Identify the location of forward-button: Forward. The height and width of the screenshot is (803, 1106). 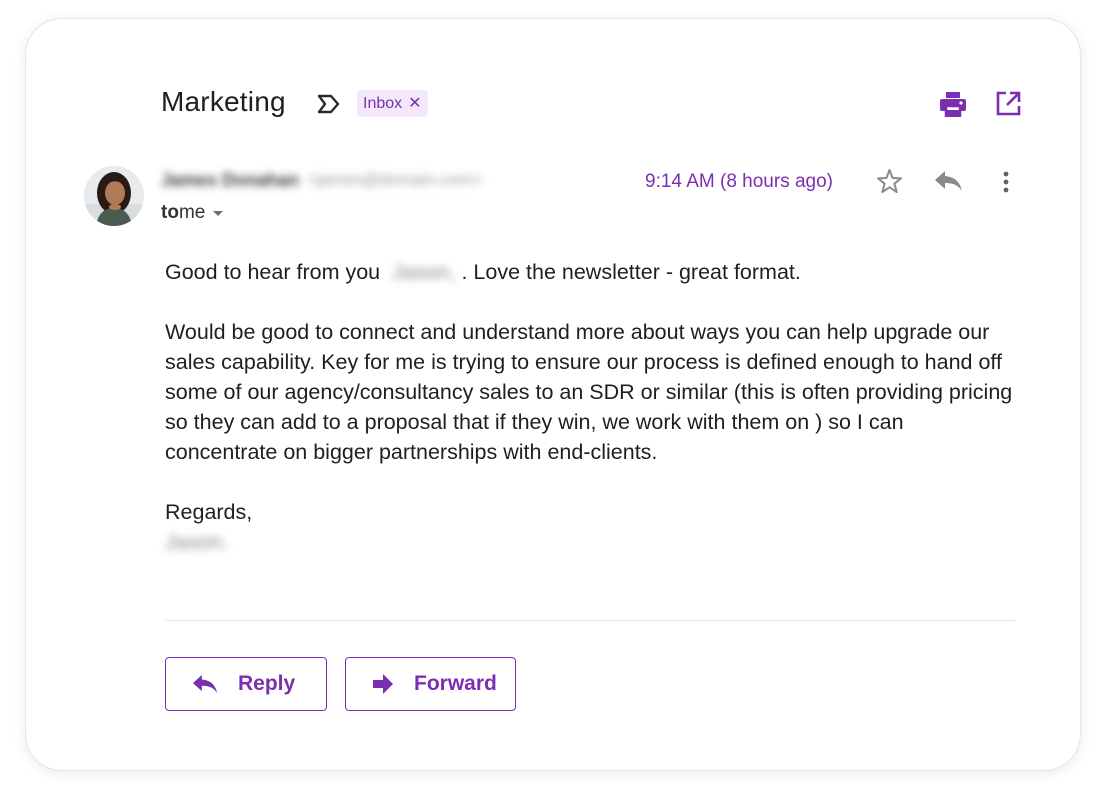
(430, 684).